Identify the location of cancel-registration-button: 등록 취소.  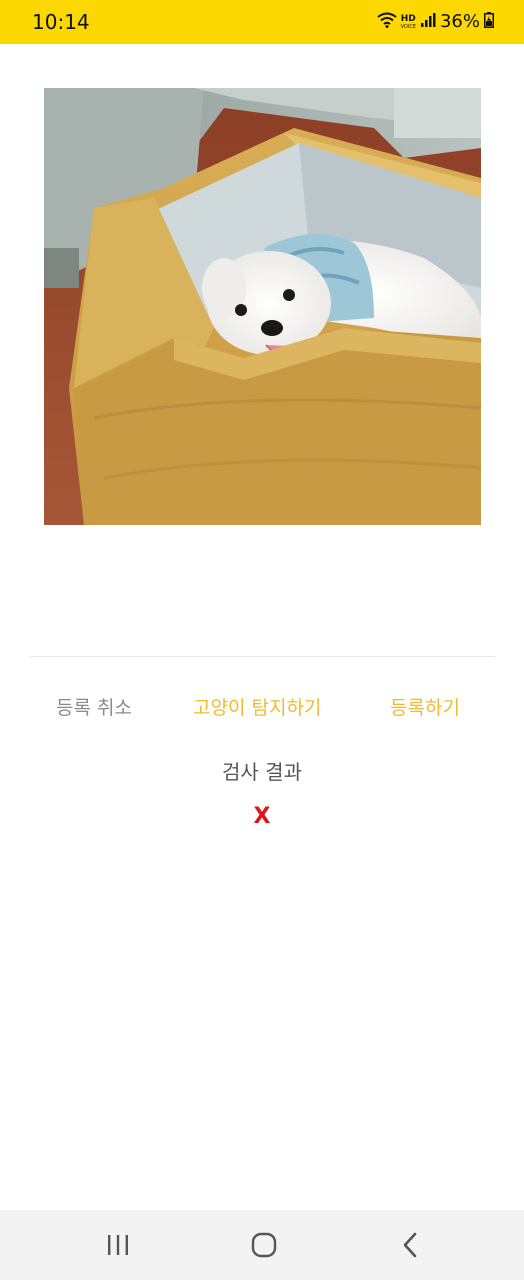
(94, 708).